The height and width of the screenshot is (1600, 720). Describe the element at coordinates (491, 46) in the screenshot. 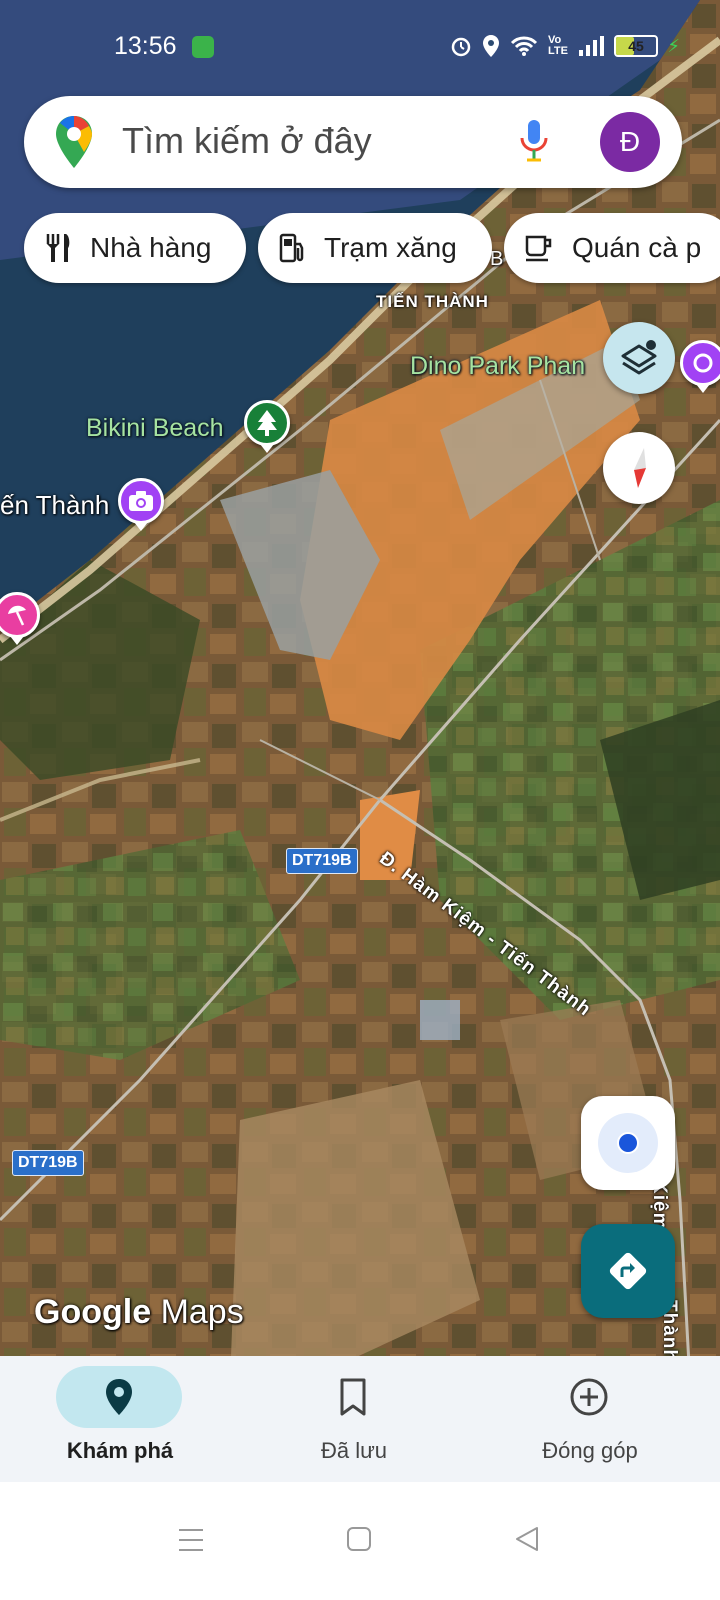

I see `location-icon` at that location.